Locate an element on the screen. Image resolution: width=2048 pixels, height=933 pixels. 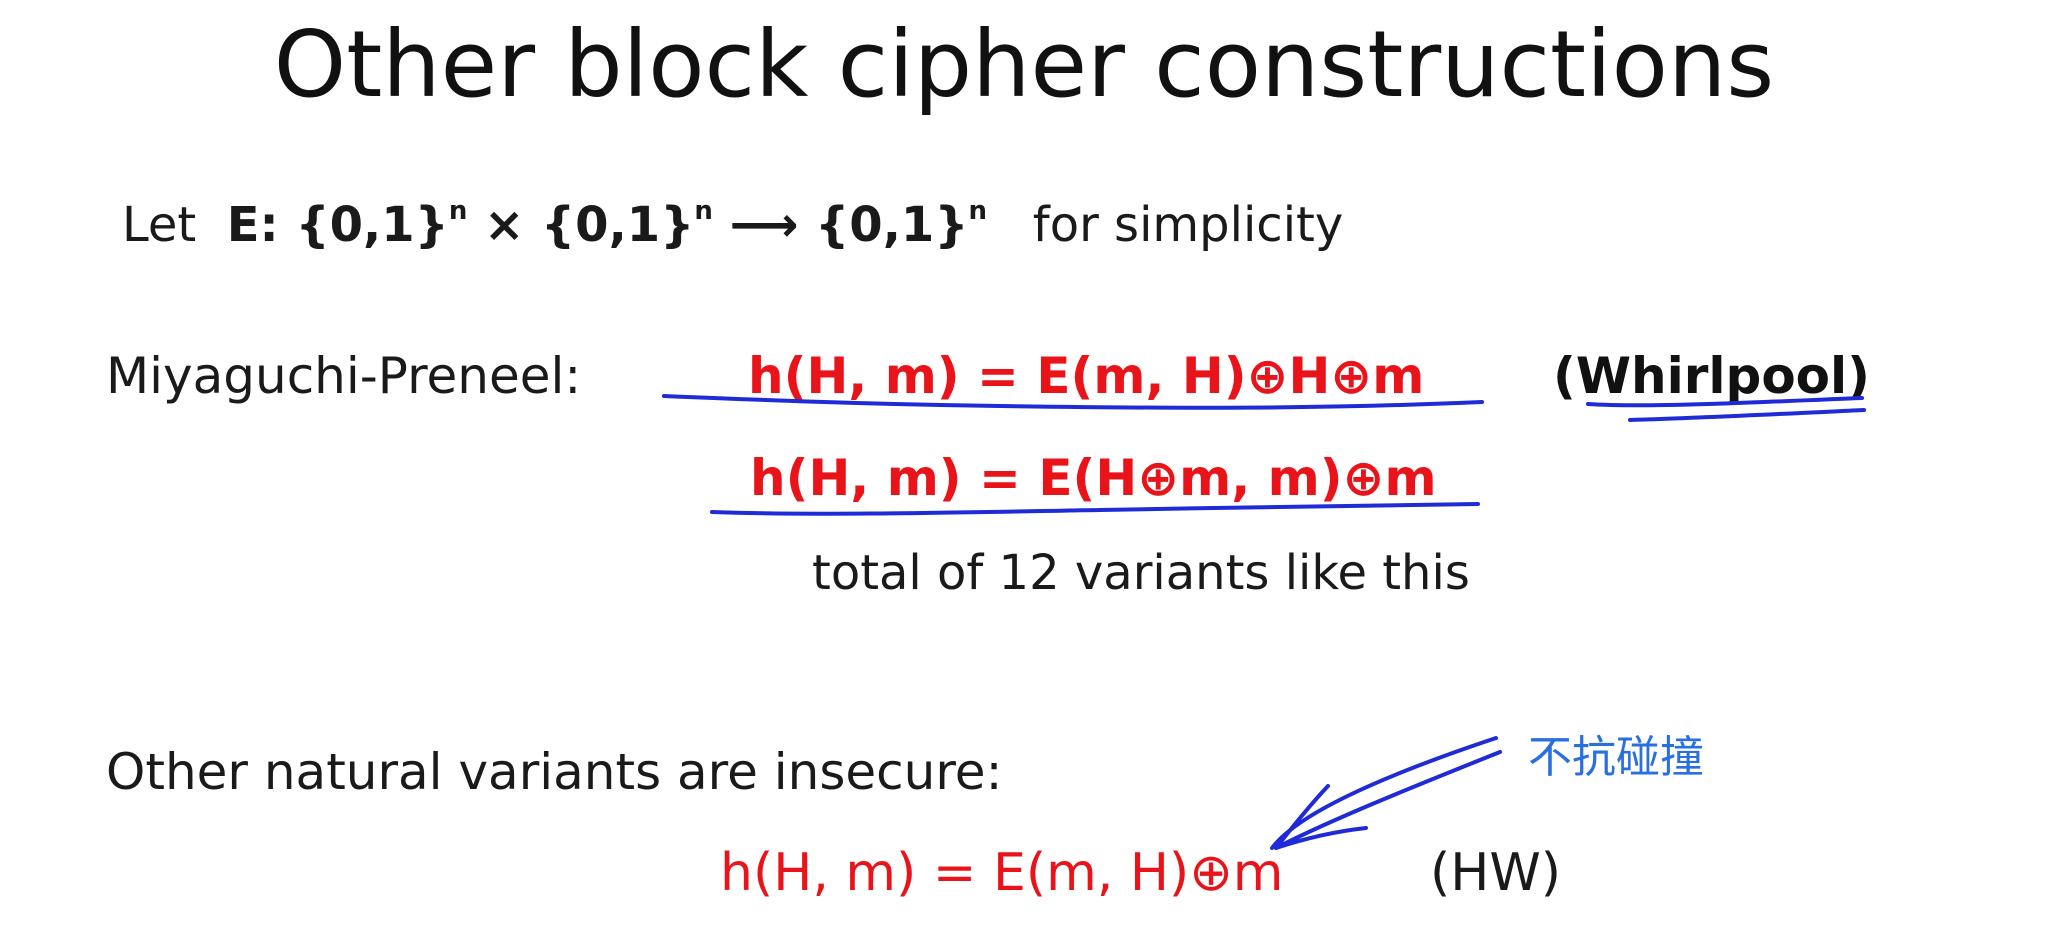
underline-formula1 is located at coordinates (1073, 402).